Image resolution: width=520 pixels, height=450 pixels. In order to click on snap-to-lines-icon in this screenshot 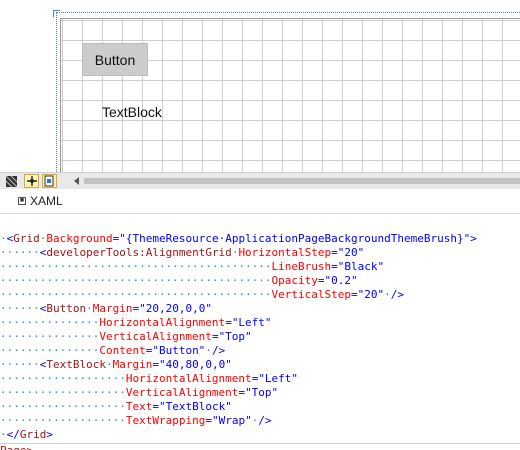, I will do `click(31, 181)`.